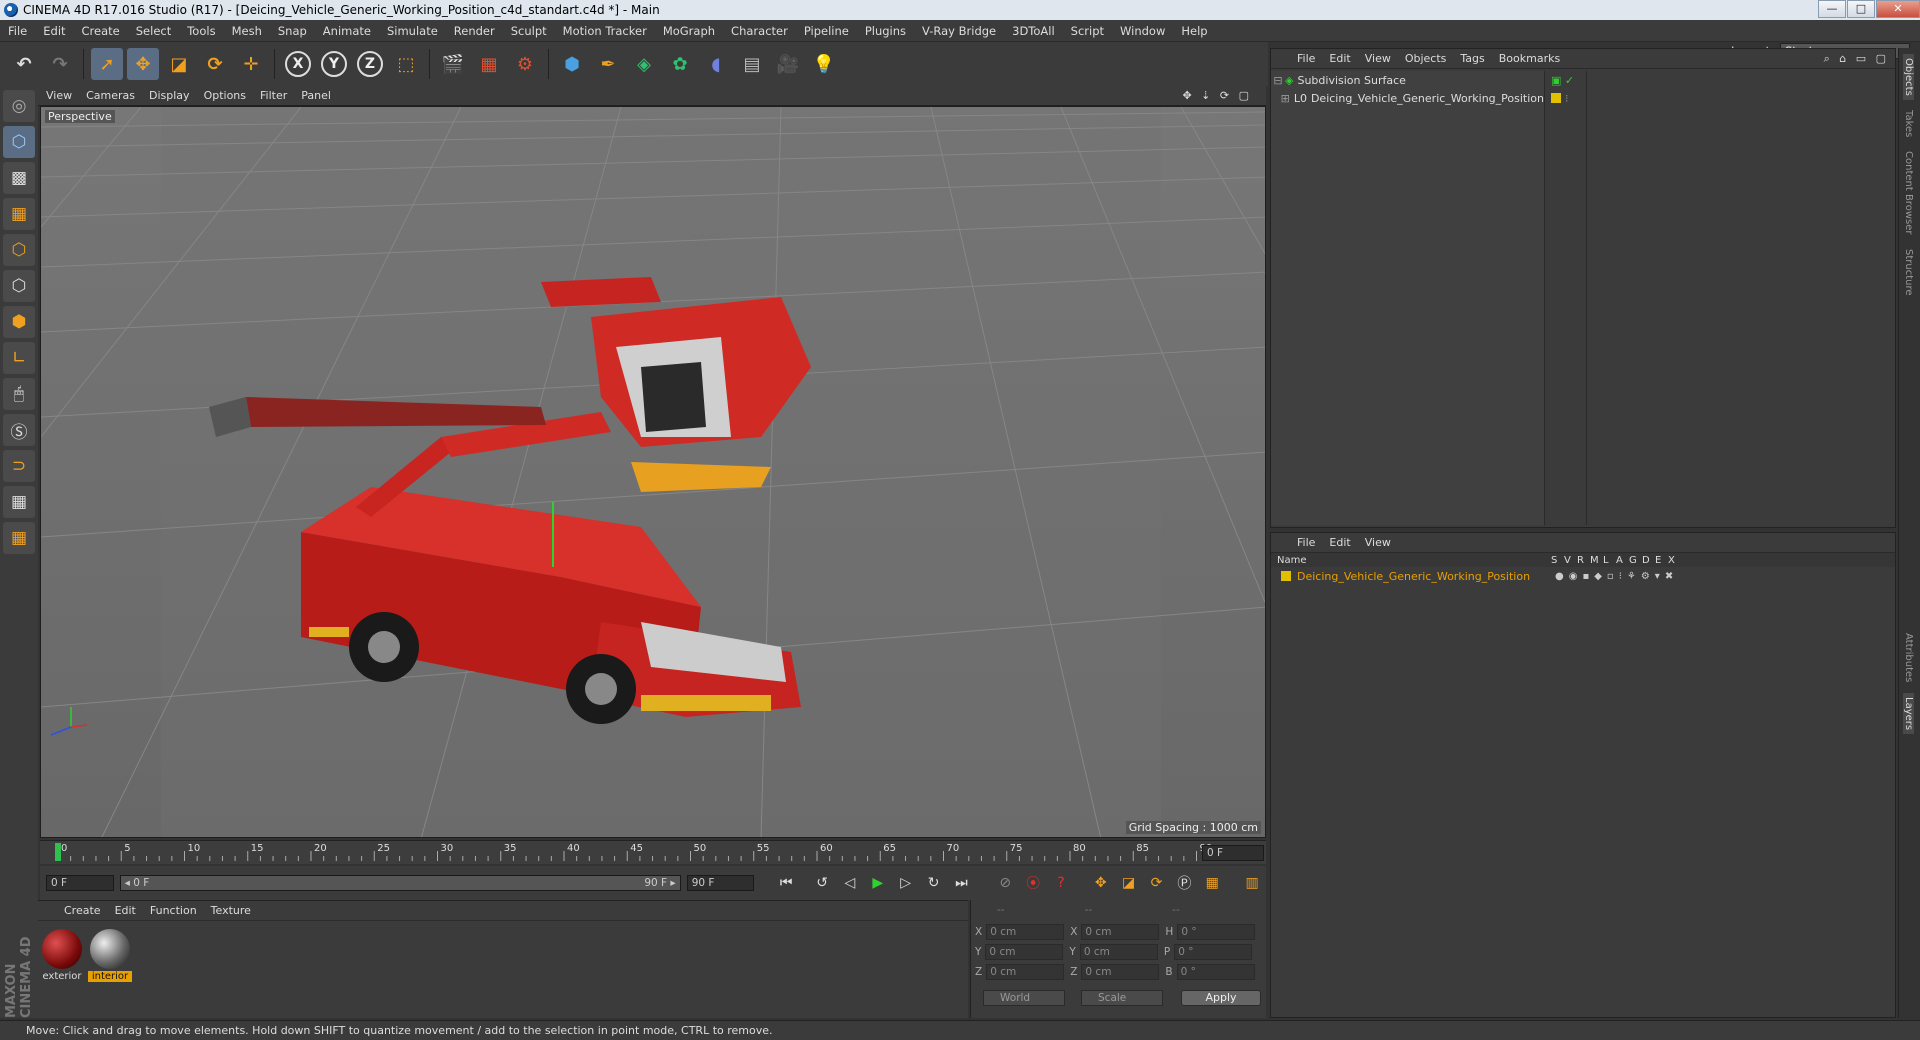  I want to click on object-menu-bookmarks: Bookmarks, so click(1529, 58).